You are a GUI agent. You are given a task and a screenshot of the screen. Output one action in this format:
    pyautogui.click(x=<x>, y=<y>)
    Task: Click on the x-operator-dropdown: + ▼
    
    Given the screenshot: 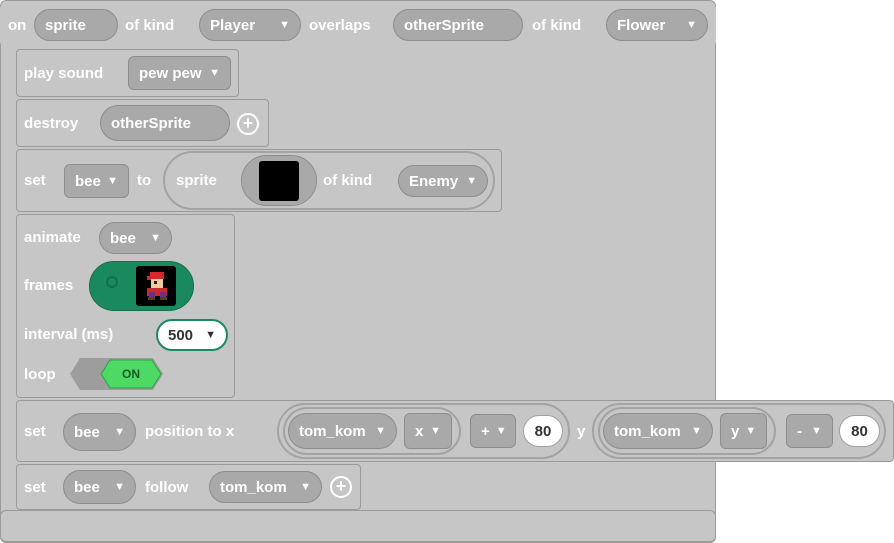 What is the action you would take?
    pyautogui.click(x=493, y=431)
    